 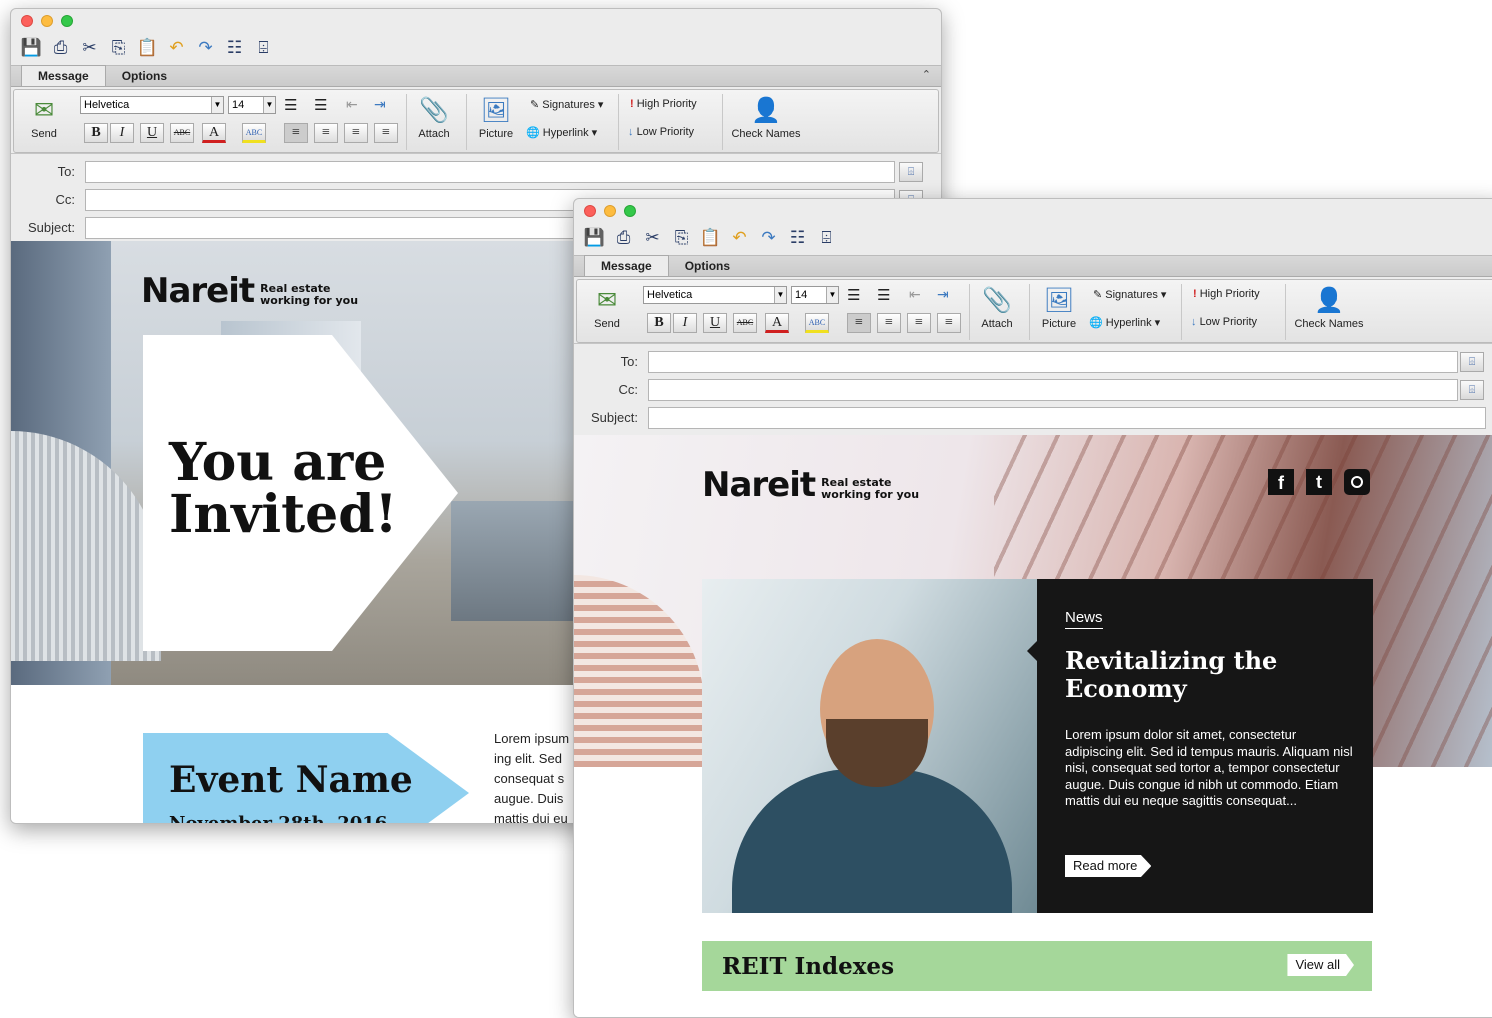 I want to click on font-name-value: Helvetica, so click(x=107, y=105).